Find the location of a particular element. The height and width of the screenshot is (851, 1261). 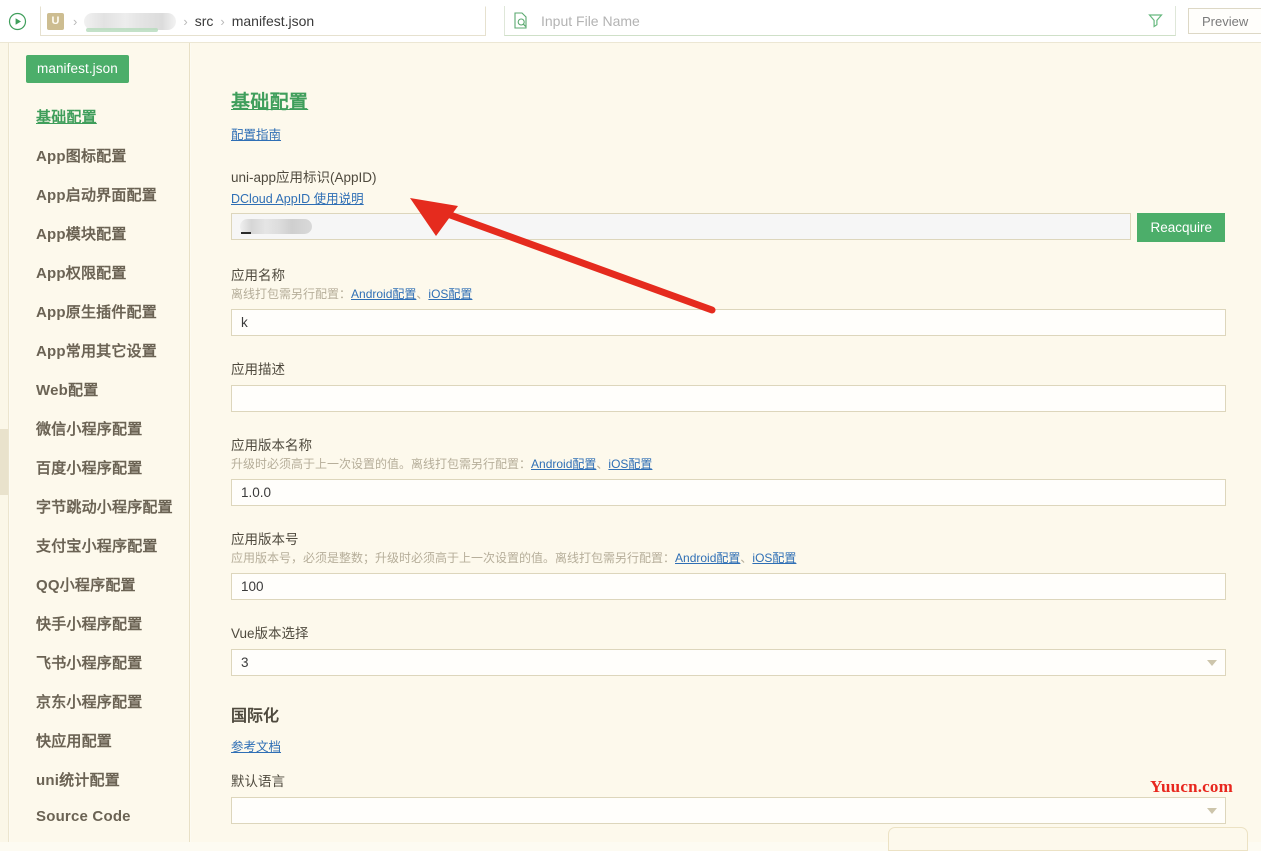

version-name-hint: 升级时必须高于上一次设置的值。离线打包需另行配置：Android配置、iOS配置 is located at coordinates (442, 464).